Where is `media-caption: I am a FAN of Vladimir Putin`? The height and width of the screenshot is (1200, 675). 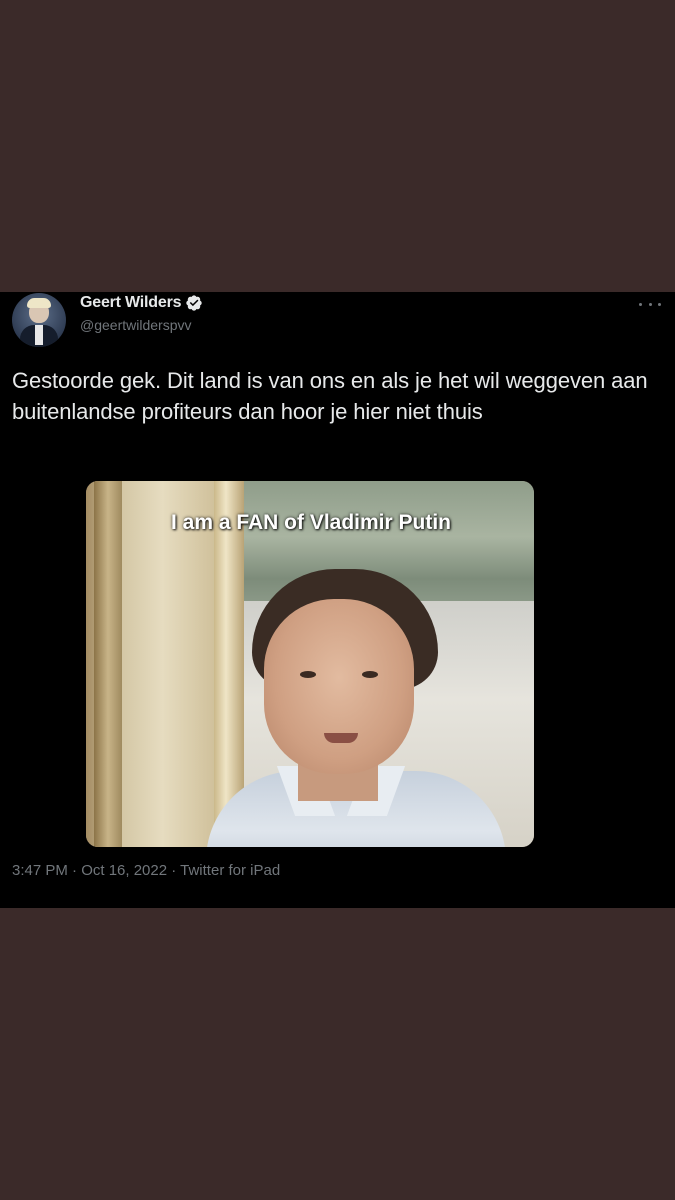 media-caption: I am a FAN of Vladimir Putin is located at coordinates (311, 522).